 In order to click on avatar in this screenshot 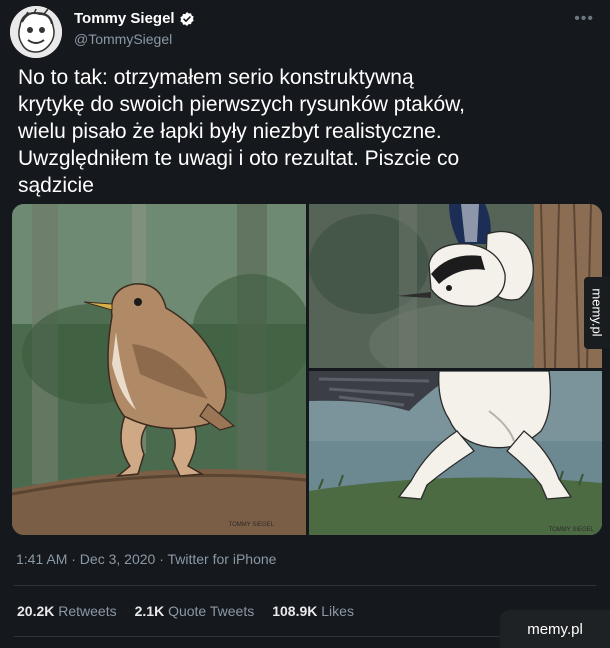, I will do `click(36, 32)`.